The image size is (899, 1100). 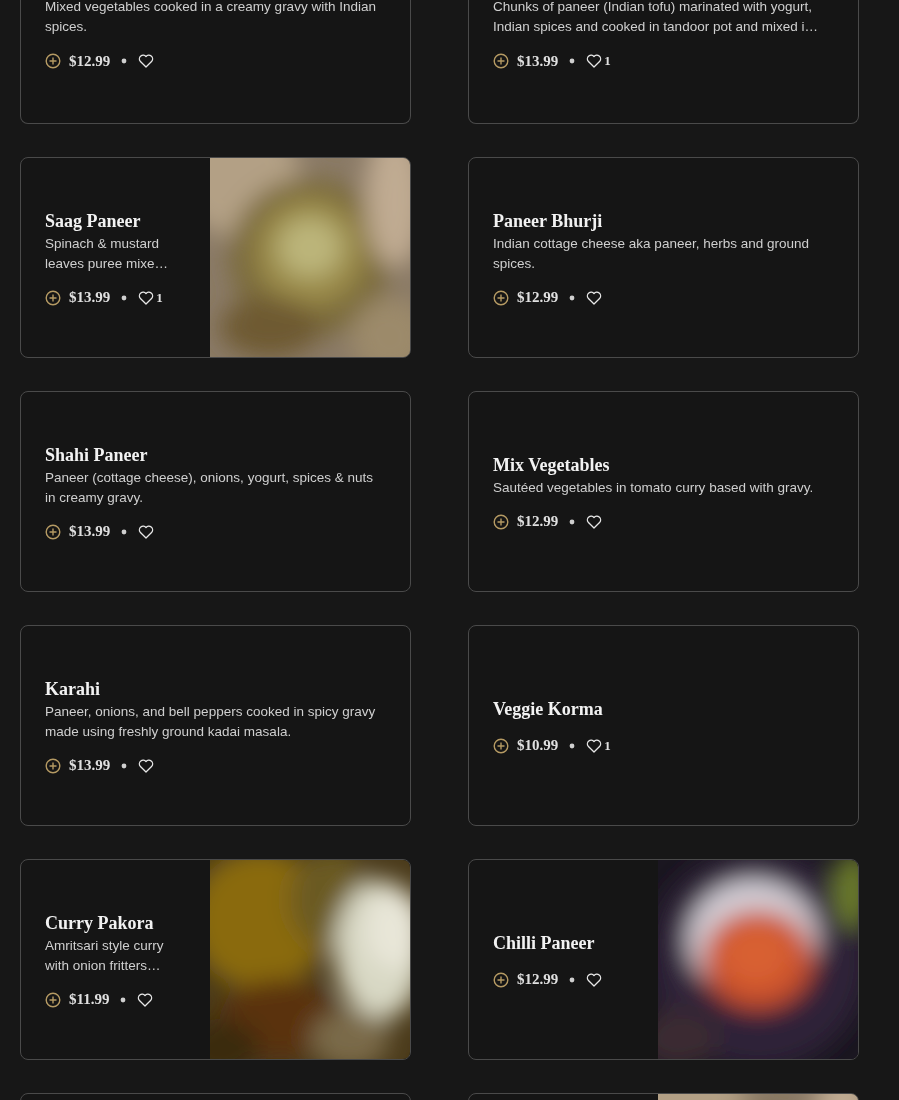 I want to click on dish-name: Chilli Paneer, so click(x=544, y=942).